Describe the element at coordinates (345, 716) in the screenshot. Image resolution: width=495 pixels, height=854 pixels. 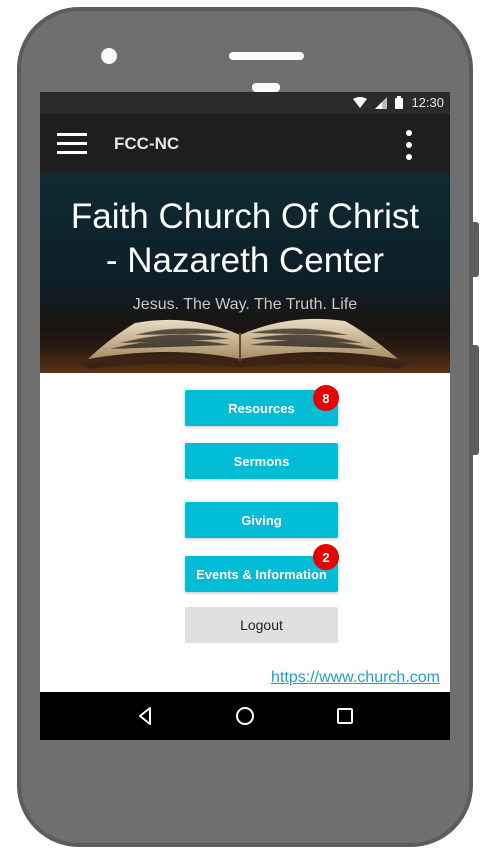
I see `recents-icon` at that location.